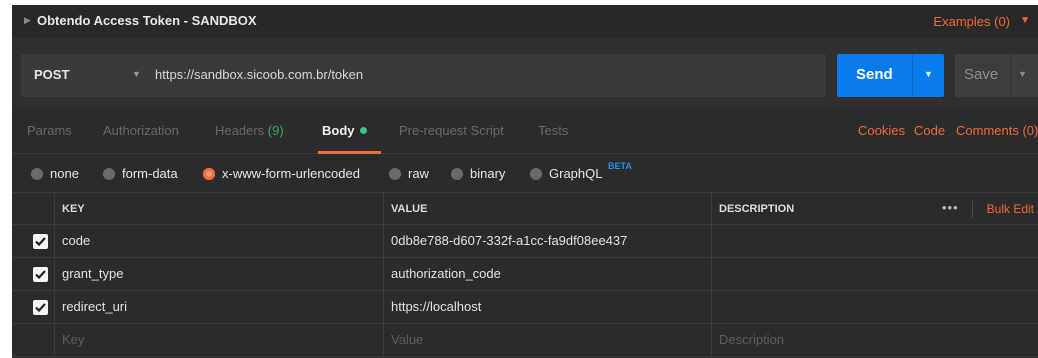  I want to click on radio-form-data: form-data, so click(140, 173).